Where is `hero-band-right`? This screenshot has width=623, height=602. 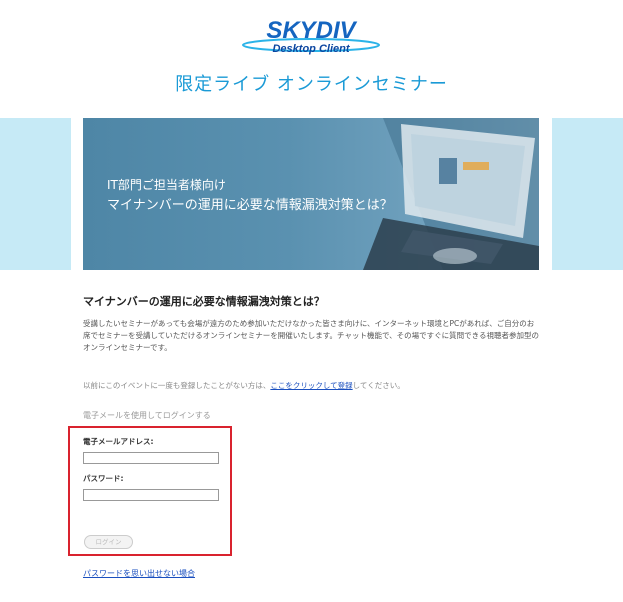
hero-band-right is located at coordinates (587, 194).